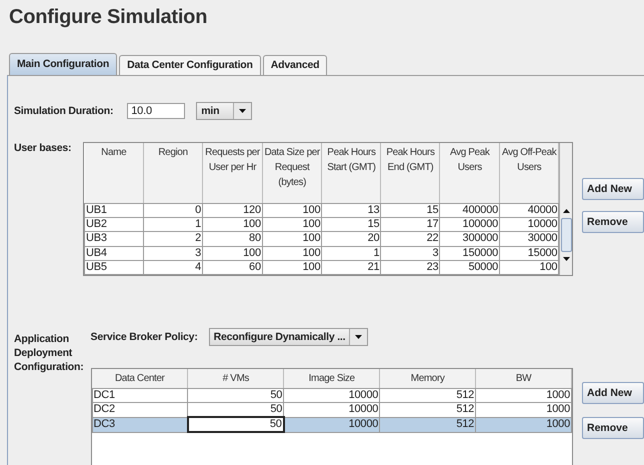 The height and width of the screenshot is (465, 644). What do you see at coordinates (470, 225) in the screenshot?
I see `table-cell: 100000` at bounding box center [470, 225].